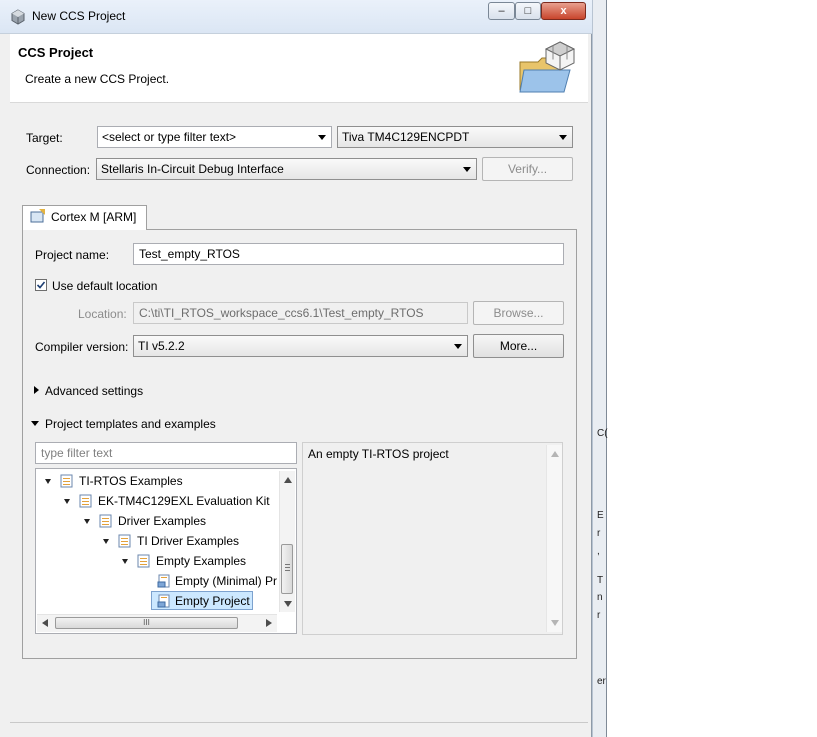  What do you see at coordinates (554, 538) in the screenshot?
I see `description-vertical-scrollbar` at bounding box center [554, 538].